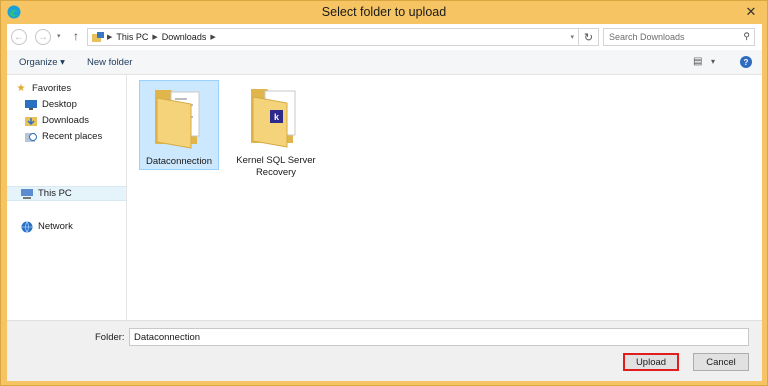 Image resolution: width=768 pixels, height=386 pixels. Describe the element at coordinates (439, 337) in the screenshot. I see `folder-name-input: Dataconnection` at that location.